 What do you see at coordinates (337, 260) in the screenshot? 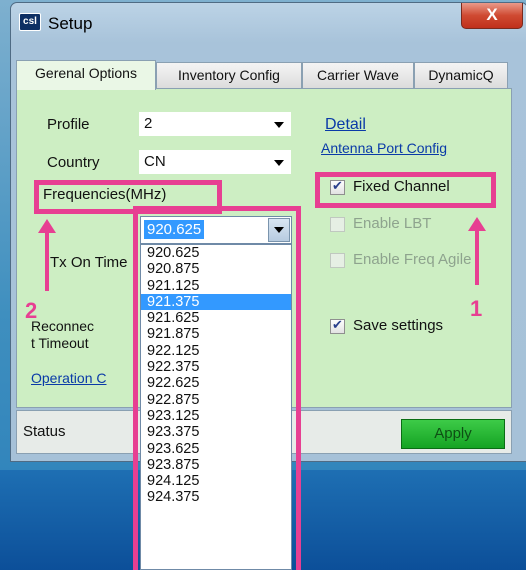
I see `enable-freq-agile-checkbox` at bounding box center [337, 260].